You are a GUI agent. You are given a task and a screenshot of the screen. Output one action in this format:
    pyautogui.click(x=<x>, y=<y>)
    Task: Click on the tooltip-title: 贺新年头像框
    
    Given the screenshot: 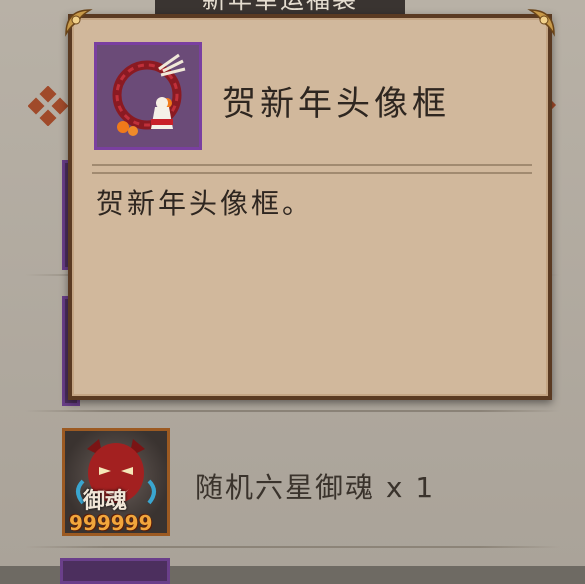 What is the action you would take?
    pyautogui.click(x=336, y=104)
    